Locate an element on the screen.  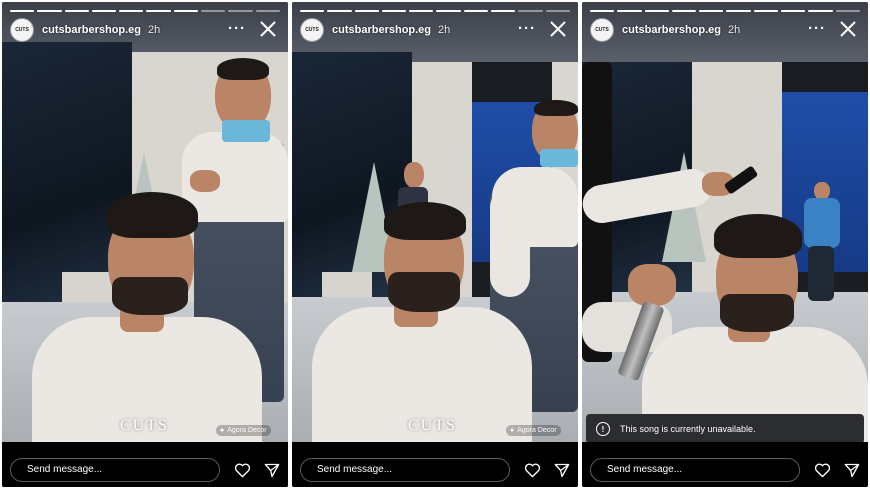
toast-text: This song is currently unavailable. is located at coordinates (688, 429).